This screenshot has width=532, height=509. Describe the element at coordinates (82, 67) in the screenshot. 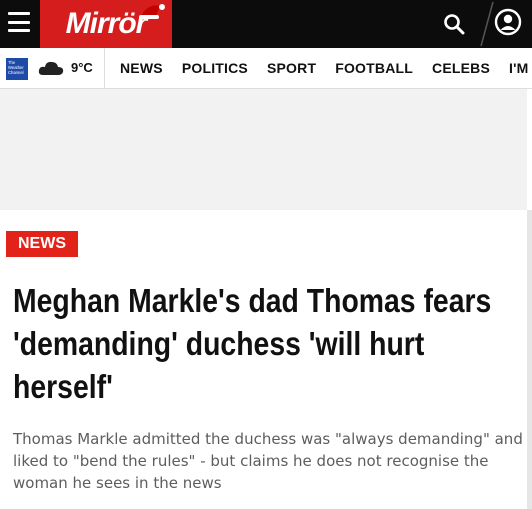

I see `temperature: 9°C` at that location.